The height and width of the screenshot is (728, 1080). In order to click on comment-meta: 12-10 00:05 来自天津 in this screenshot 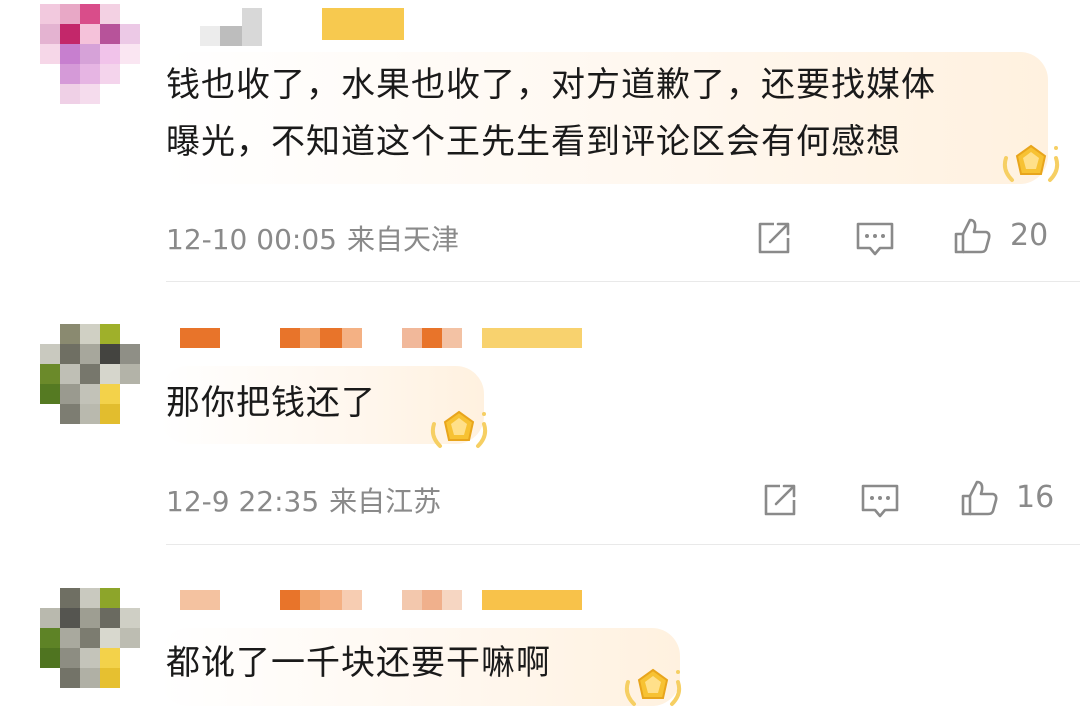, I will do `click(312, 238)`.